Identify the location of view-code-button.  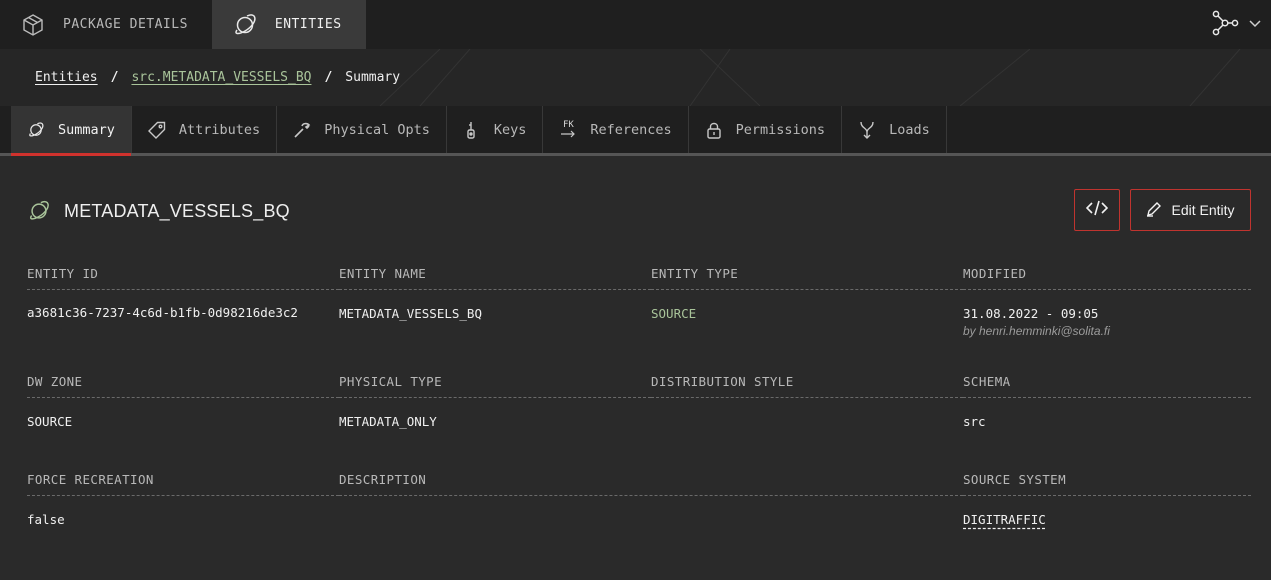
(1097, 210).